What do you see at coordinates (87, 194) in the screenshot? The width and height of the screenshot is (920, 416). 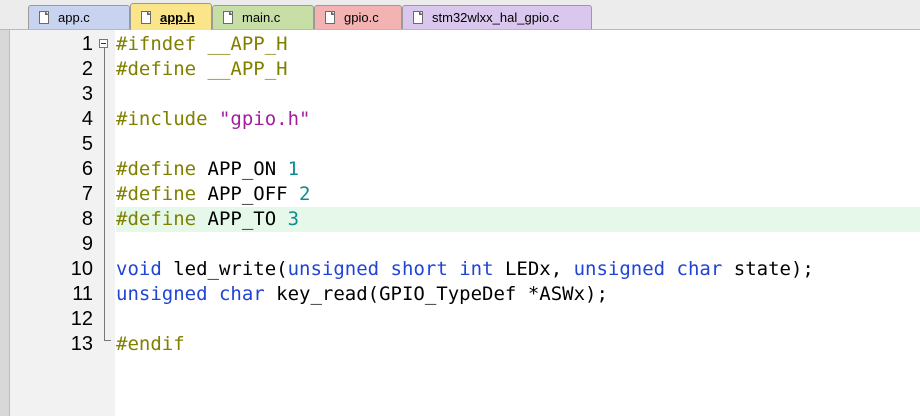 I see `line-number: 7` at bounding box center [87, 194].